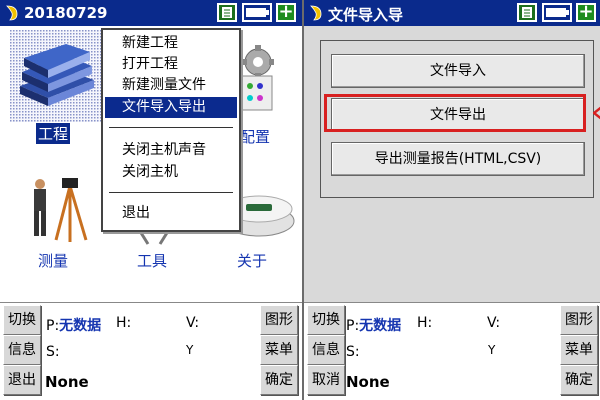 The width and height of the screenshot is (600, 400). What do you see at coordinates (458, 159) in the screenshot?
I see `export-report-button: 导出测量报告(HTML,CSV)` at bounding box center [458, 159].